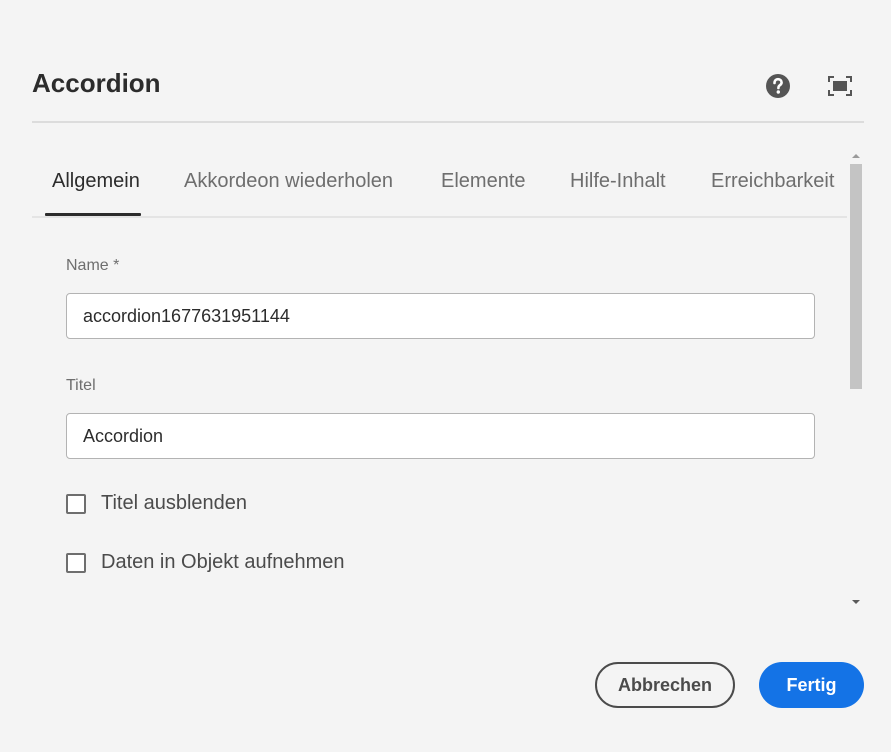  What do you see at coordinates (665, 685) in the screenshot?
I see `cancel-button: Abbrechen` at bounding box center [665, 685].